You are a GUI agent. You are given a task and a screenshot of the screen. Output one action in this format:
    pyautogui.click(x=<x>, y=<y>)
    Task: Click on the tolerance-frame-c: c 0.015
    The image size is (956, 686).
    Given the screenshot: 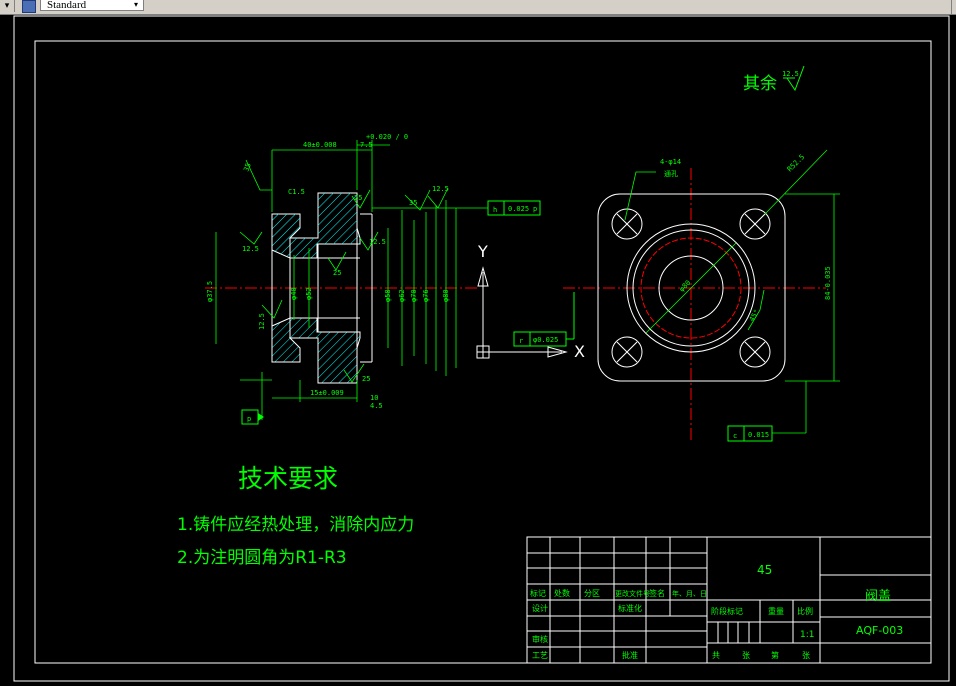 What is the action you would take?
    pyautogui.click(x=750, y=433)
    